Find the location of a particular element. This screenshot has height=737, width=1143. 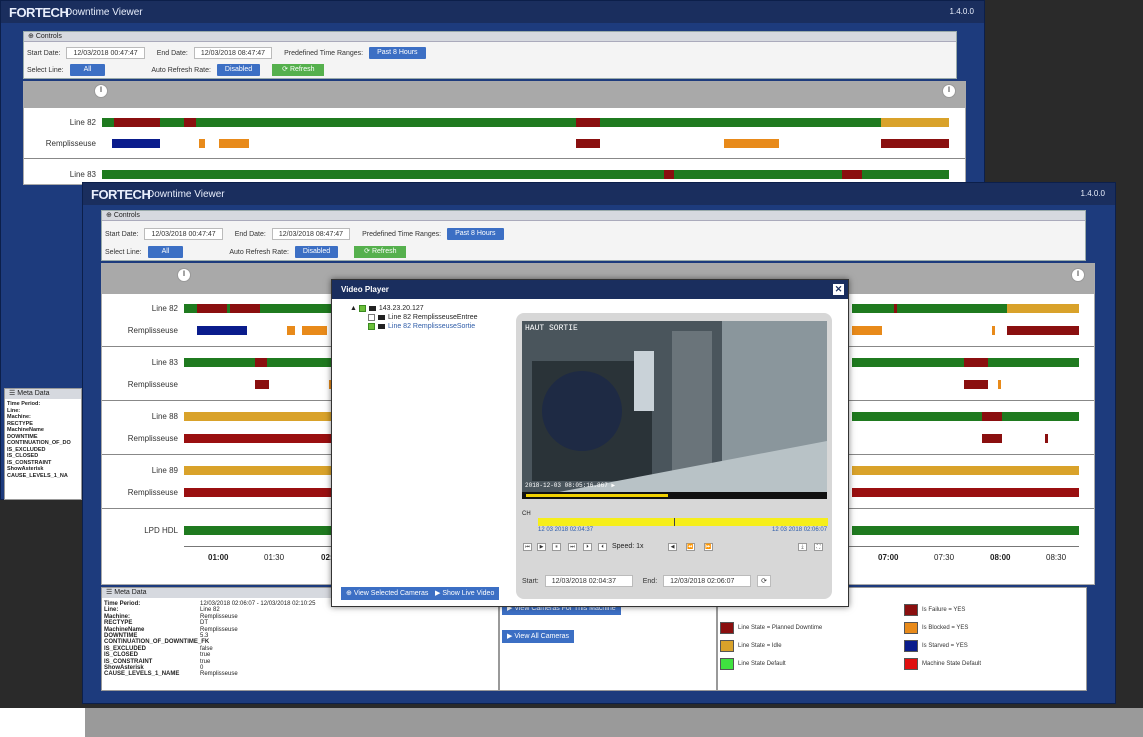

step-back-icon: ⏴ is located at coordinates (602, 547).